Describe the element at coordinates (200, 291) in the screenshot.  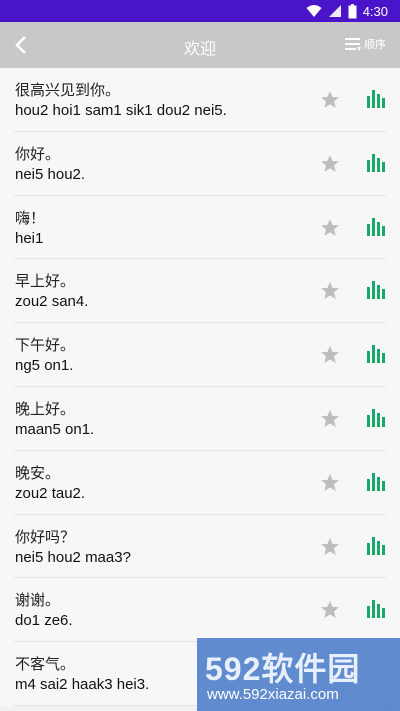
I see `list-item: 早上好。 zou2 san4.` at that location.